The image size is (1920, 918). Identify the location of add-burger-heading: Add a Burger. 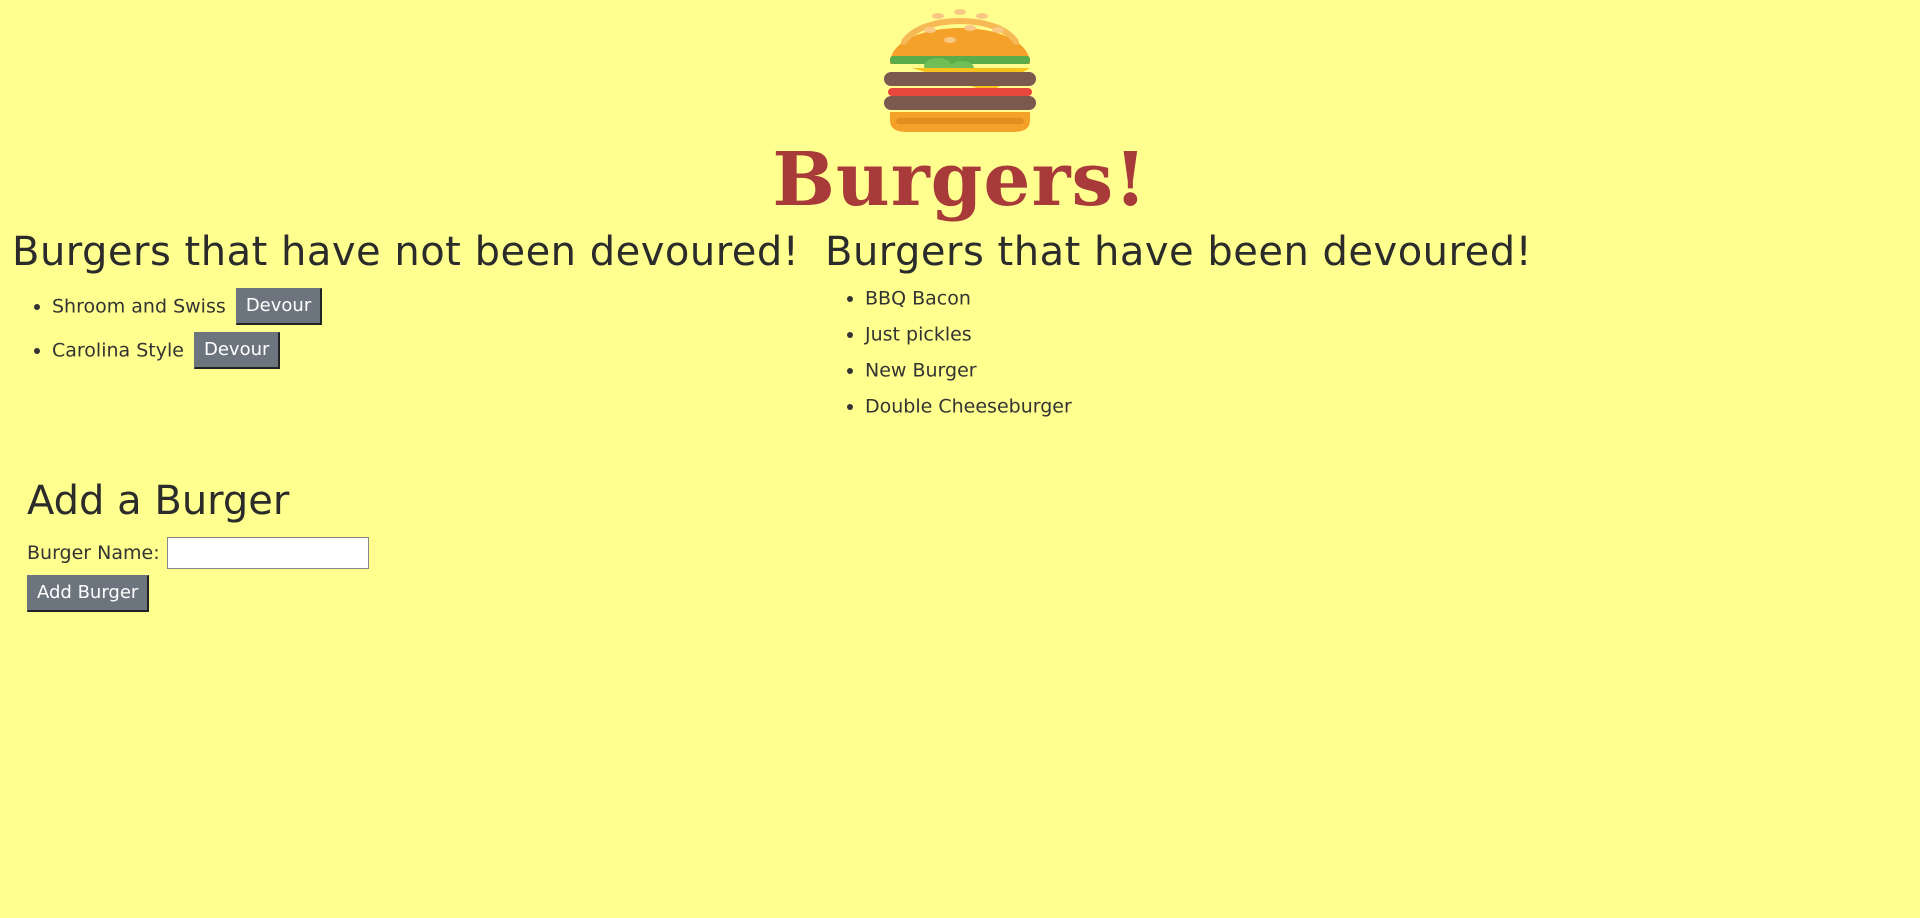
(158, 501).